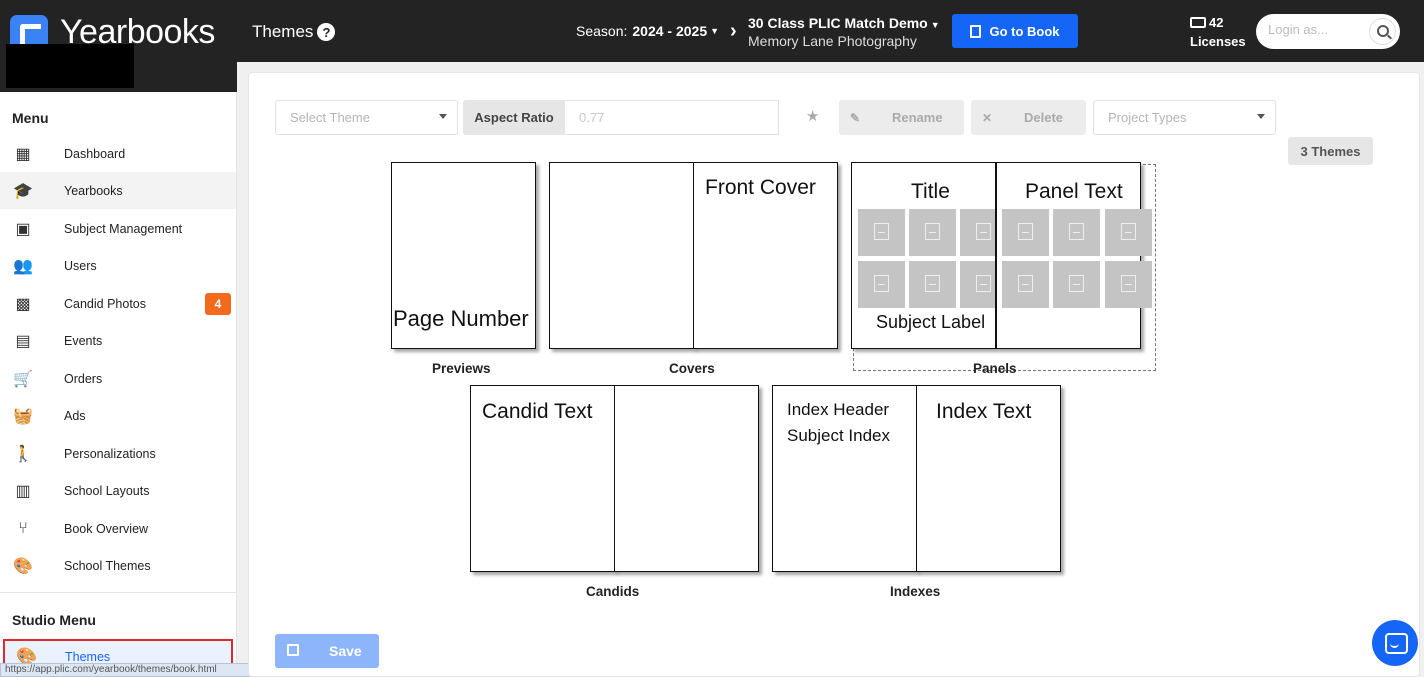  What do you see at coordinates (976, 31) in the screenshot?
I see `book-icon` at bounding box center [976, 31].